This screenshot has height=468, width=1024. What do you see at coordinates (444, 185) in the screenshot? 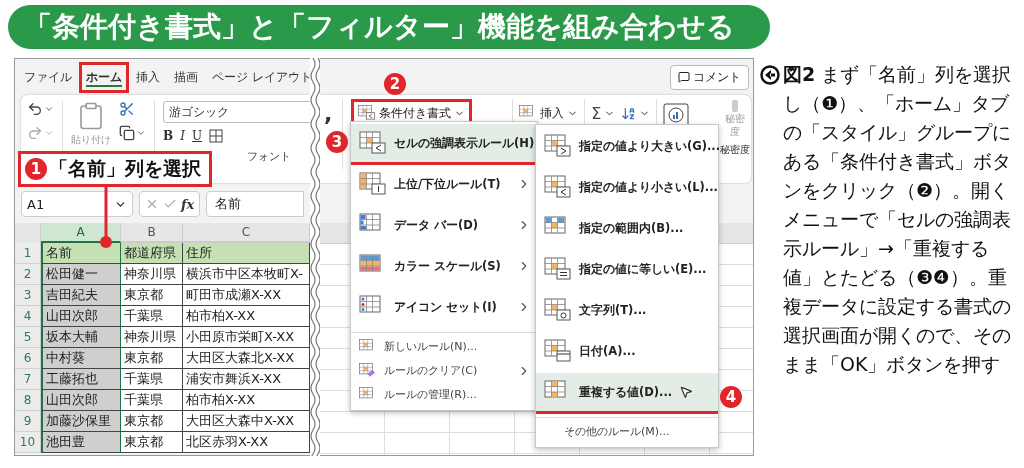
I see `menu-item: 上位/下位ルール(T)` at bounding box center [444, 185].